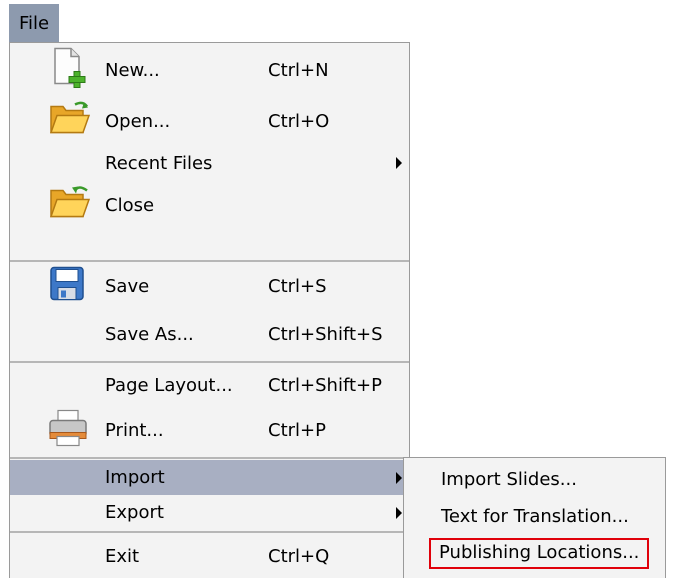 The width and height of the screenshot is (680, 578). I want to click on menu-item-recent-files: Recent Files, so click(209, 163).